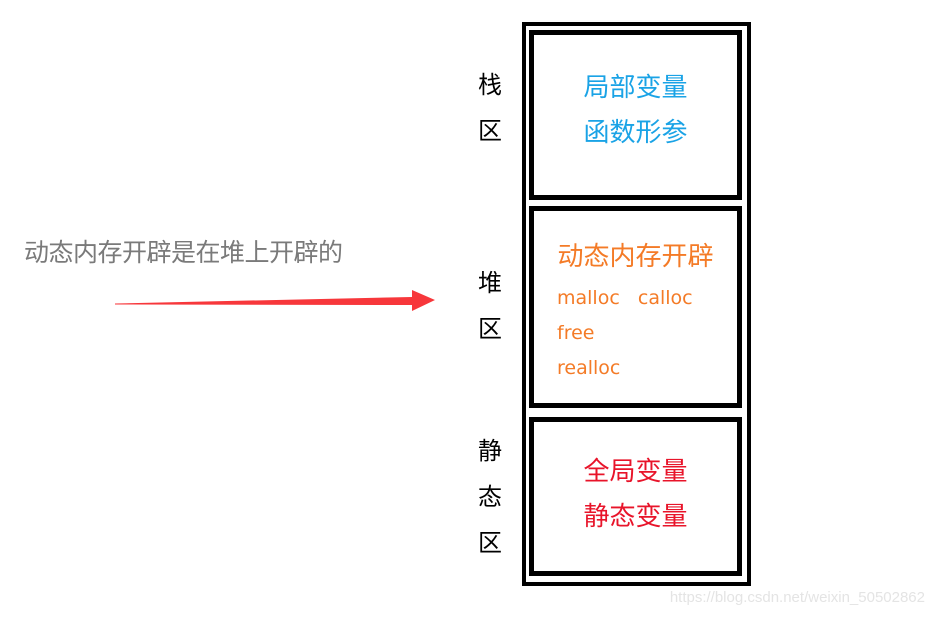  What do you see at coordinates (635, 133) in the screenshot?
I see `function-params-text: 函数形参` at bounding box center [635, 133].